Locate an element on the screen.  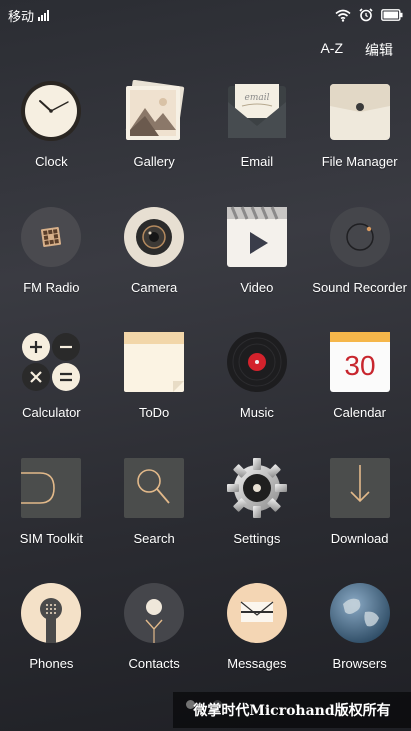
battery-icon is located at coordinates (392, 15).